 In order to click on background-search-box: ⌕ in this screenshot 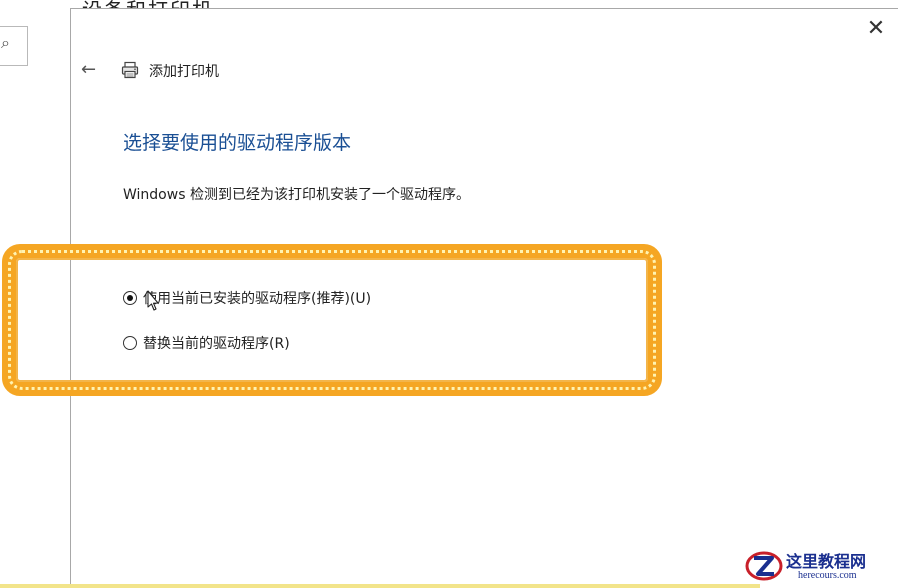, I will do `click(14, 46)`.